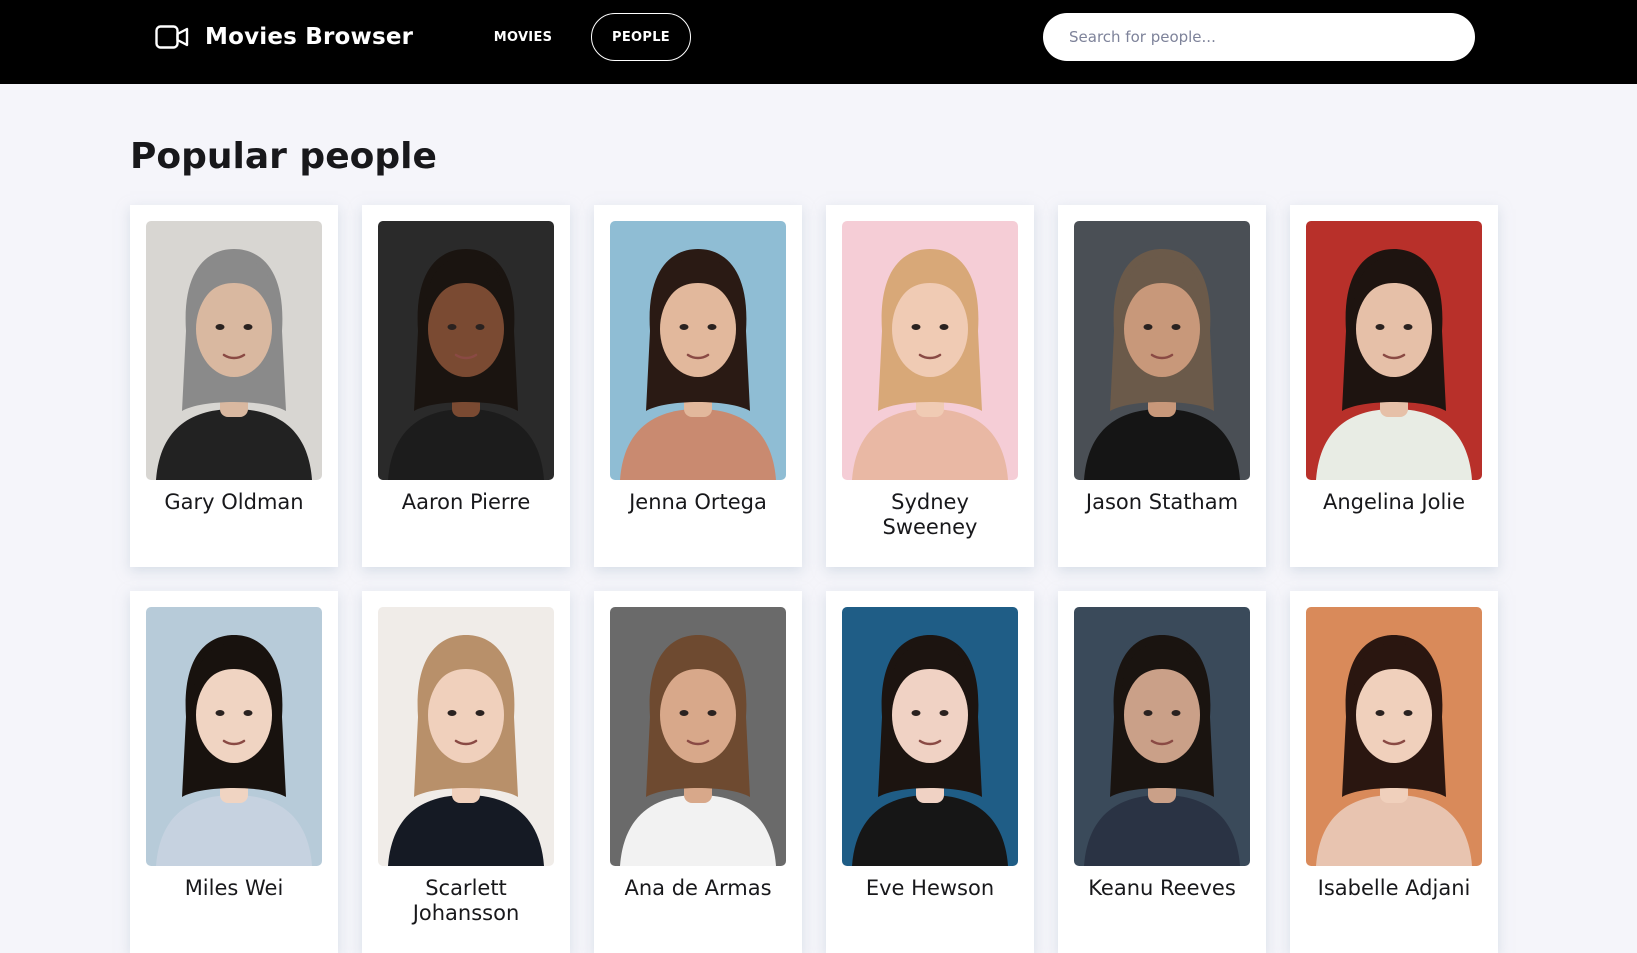 The height and width of the screenshot is (953, 1637). I want to click on person-name: Keanu Reeves, so click(1162, 888).